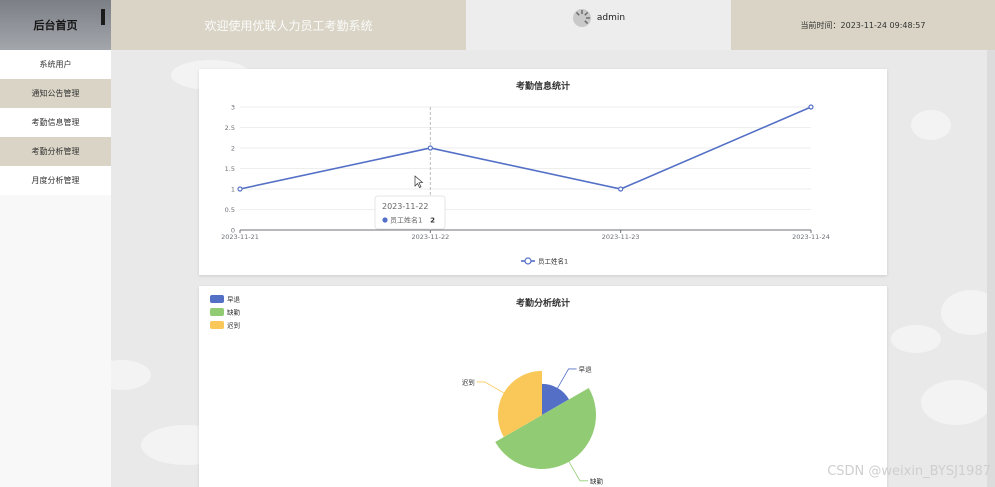 The image size is (995, 487). I want to click on x-tick-label: 2023-11-23, so click(621, 237).